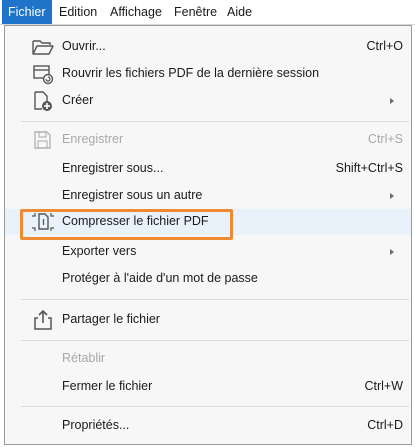 The width and height of the screenshot is (415, 447). I want to click on menu-item-creer: Créer, so click(208, 101).